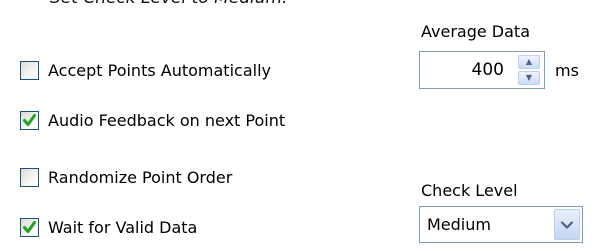 The width and height of the screenshot is (608, 251). What do you see at coordinates (501, 224) in the screenshot?
I see `check-level-dropdown: Medium` at bounding box center [501, 224].